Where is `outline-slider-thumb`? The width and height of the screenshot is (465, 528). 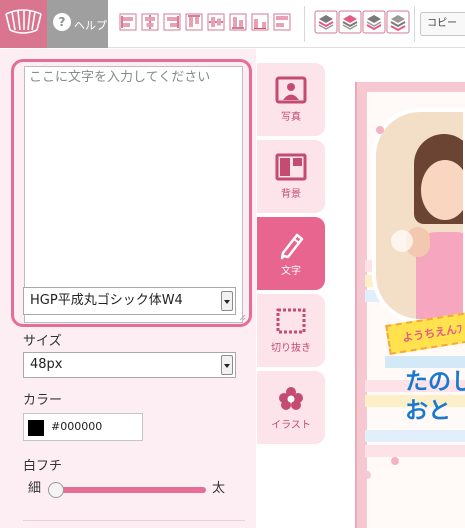
outline-slider-thumb is located at coordinates (56, 490).